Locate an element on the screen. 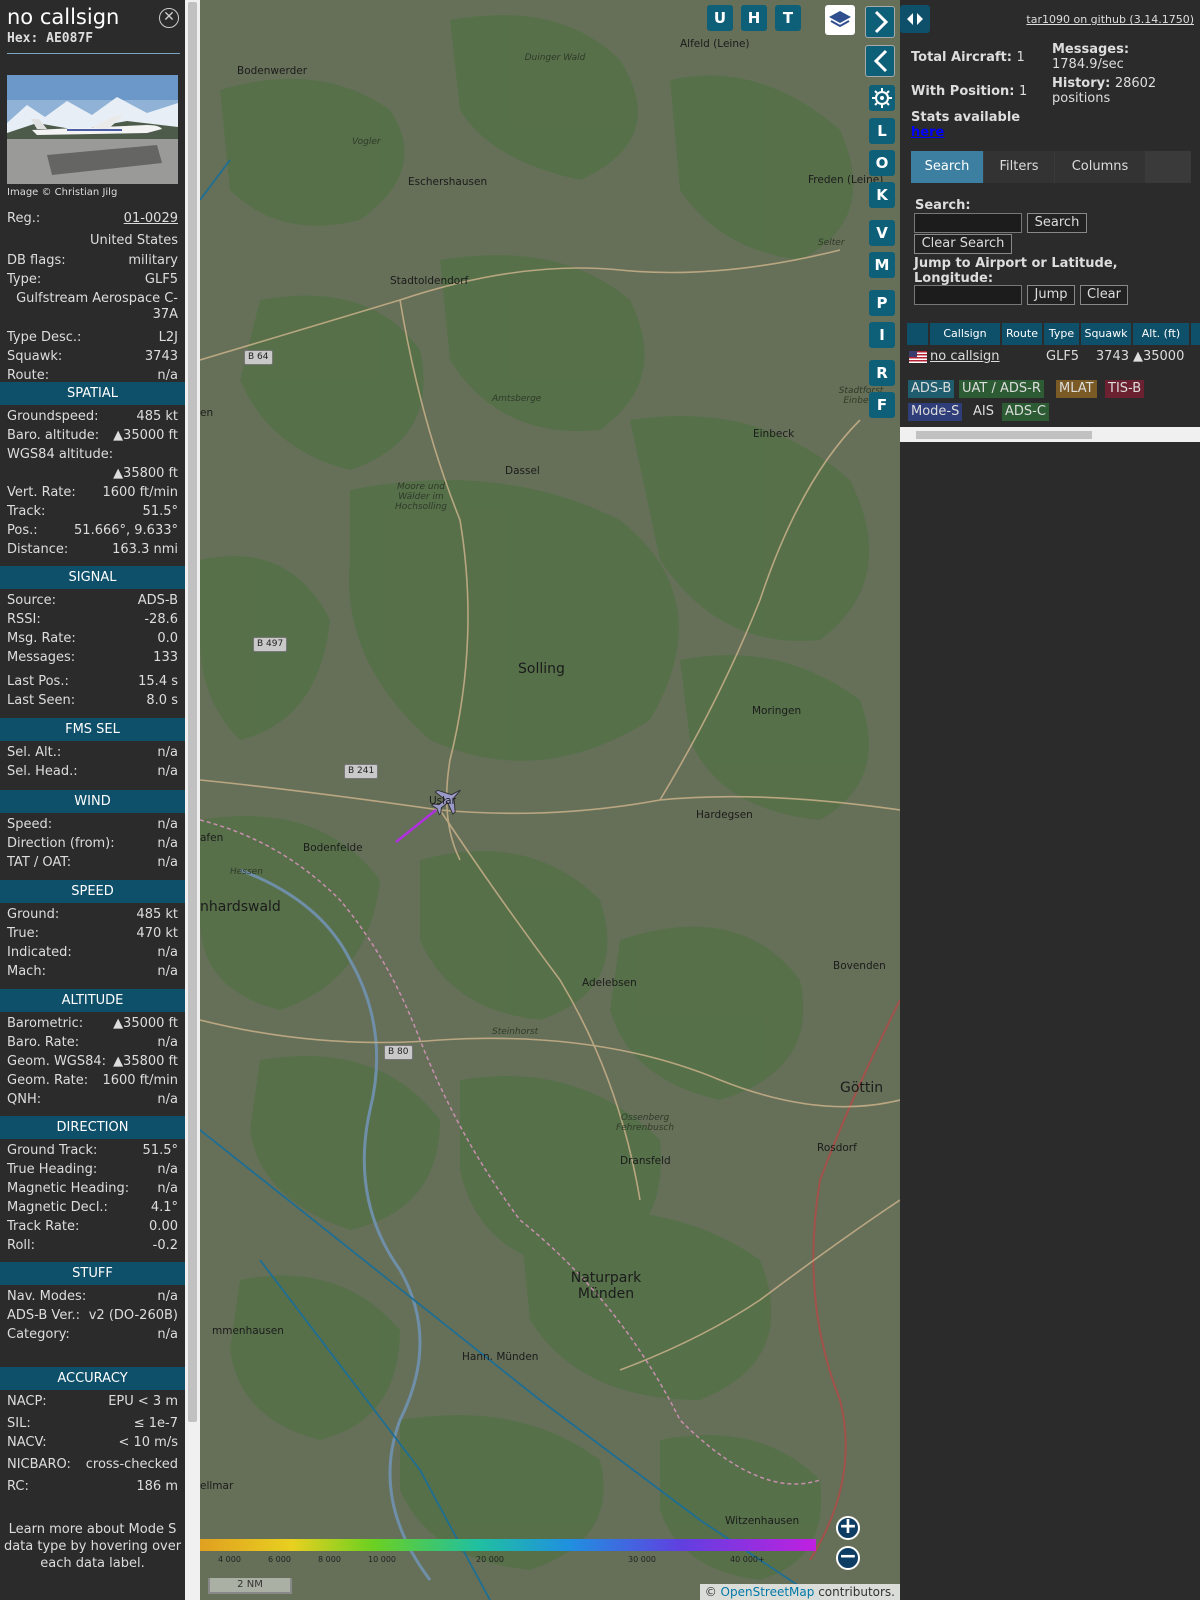 This screenshot has height=1600, width=1200. github-link: tar1090 on github (3.14.1750) is located at coordinates (1110, 19).